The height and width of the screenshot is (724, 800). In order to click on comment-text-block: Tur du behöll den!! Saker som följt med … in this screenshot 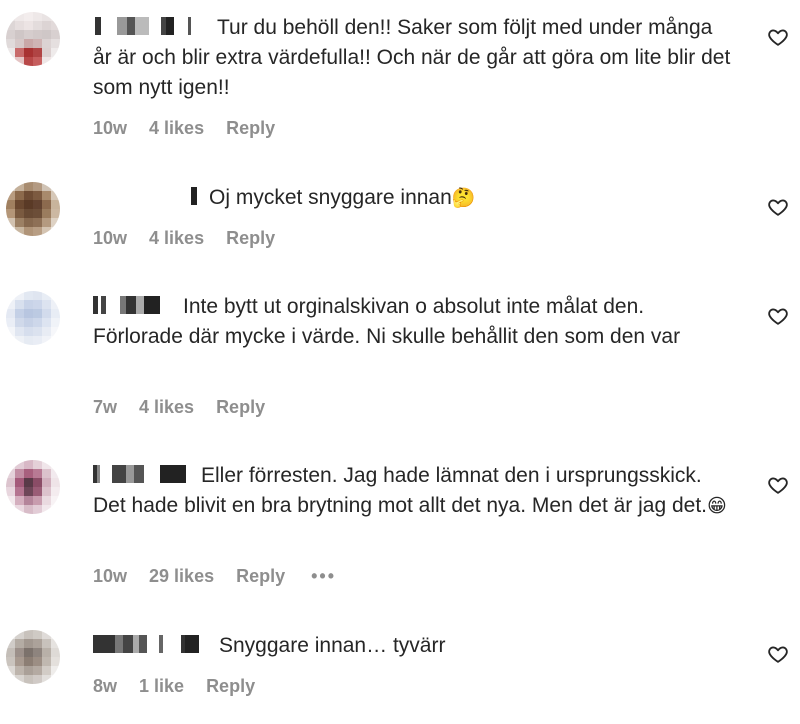, I will do `click(413, 58)`.